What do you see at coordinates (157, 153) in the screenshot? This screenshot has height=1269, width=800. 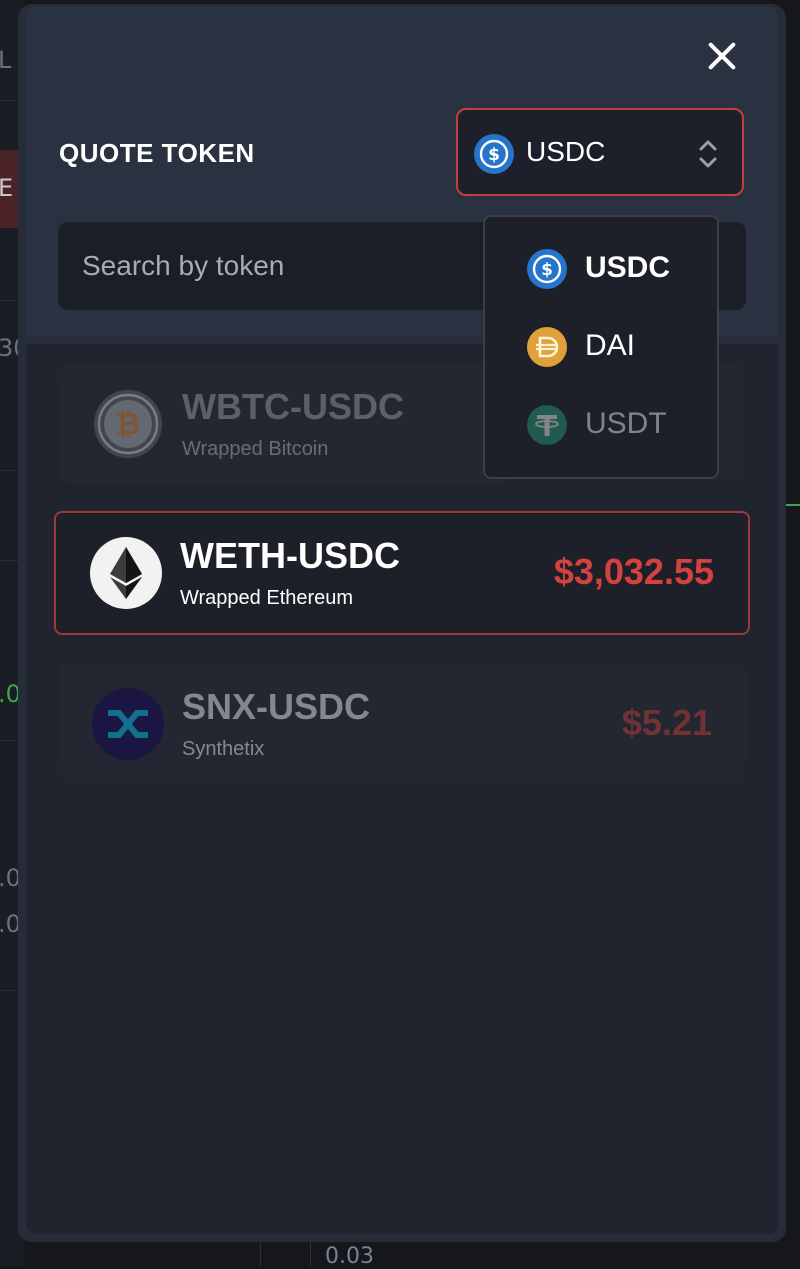 I see `quote-token-label: QUOTE TOKEN` at bounding box center [157, 153].